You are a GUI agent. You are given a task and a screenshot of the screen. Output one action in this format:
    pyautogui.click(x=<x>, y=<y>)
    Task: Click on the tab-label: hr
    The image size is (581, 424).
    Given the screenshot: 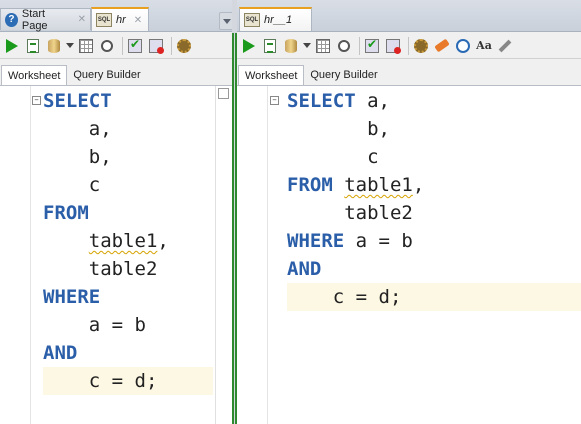 What is the action you would take?
    pyautogui.click(x=121, y=20)
    